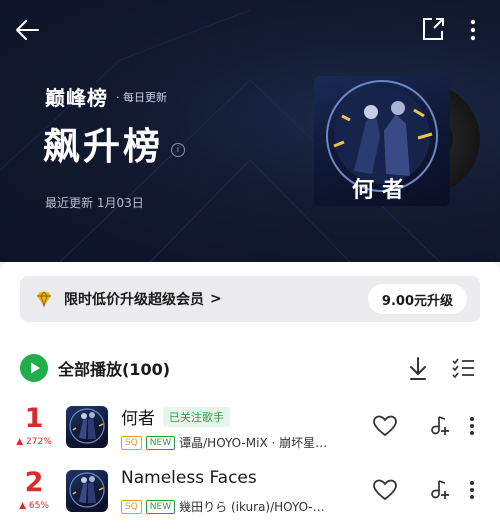 This screenshot has height=531, width=500. What do you see at coordinates (34, 368) in the screenshot?
I see `play-all-icon` at bounding box center [34, 368].